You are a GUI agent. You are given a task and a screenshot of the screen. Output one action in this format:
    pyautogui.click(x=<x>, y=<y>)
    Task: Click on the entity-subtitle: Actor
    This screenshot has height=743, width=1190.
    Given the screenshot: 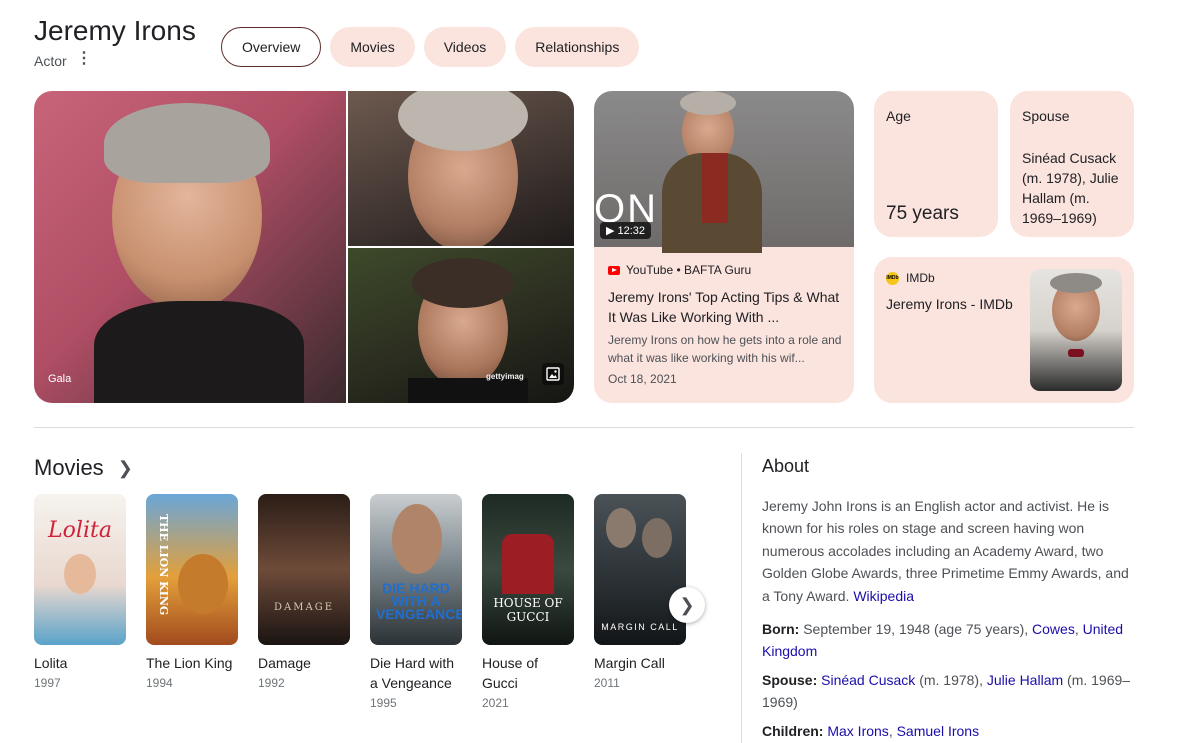 What is the action you would take?
    pyautogui.click(x=50, y=61)
    